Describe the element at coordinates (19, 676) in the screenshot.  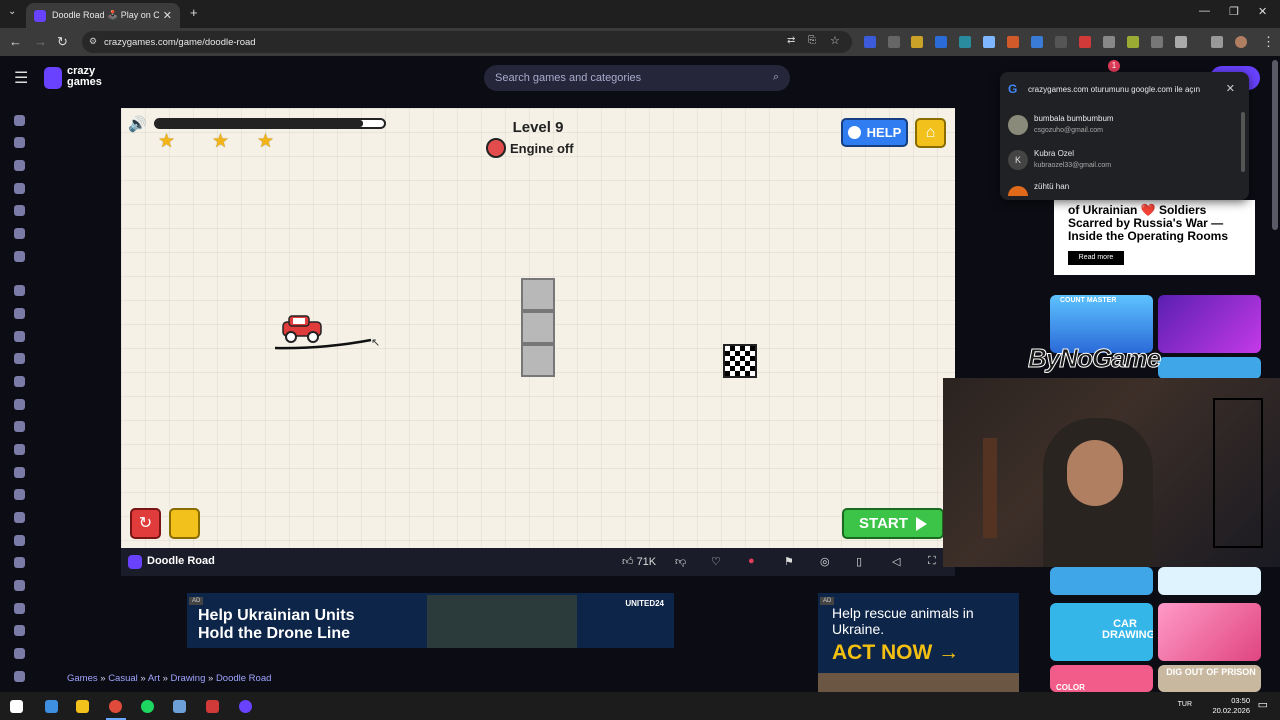
I see `puzzle-icon` at that location.